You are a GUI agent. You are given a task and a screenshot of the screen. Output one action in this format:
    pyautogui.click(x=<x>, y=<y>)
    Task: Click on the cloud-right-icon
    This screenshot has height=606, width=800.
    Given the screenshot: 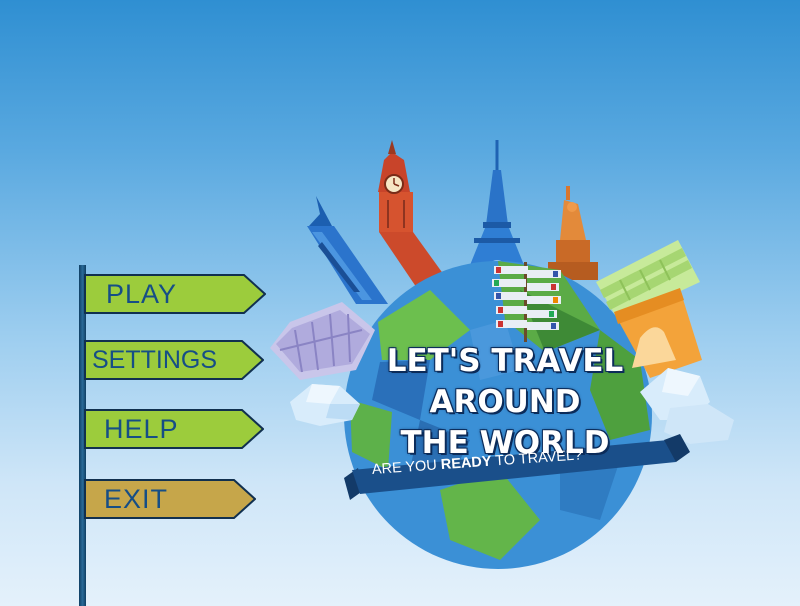 What is the action you would take?
    pyautogui.click(x=687, y=406)
    